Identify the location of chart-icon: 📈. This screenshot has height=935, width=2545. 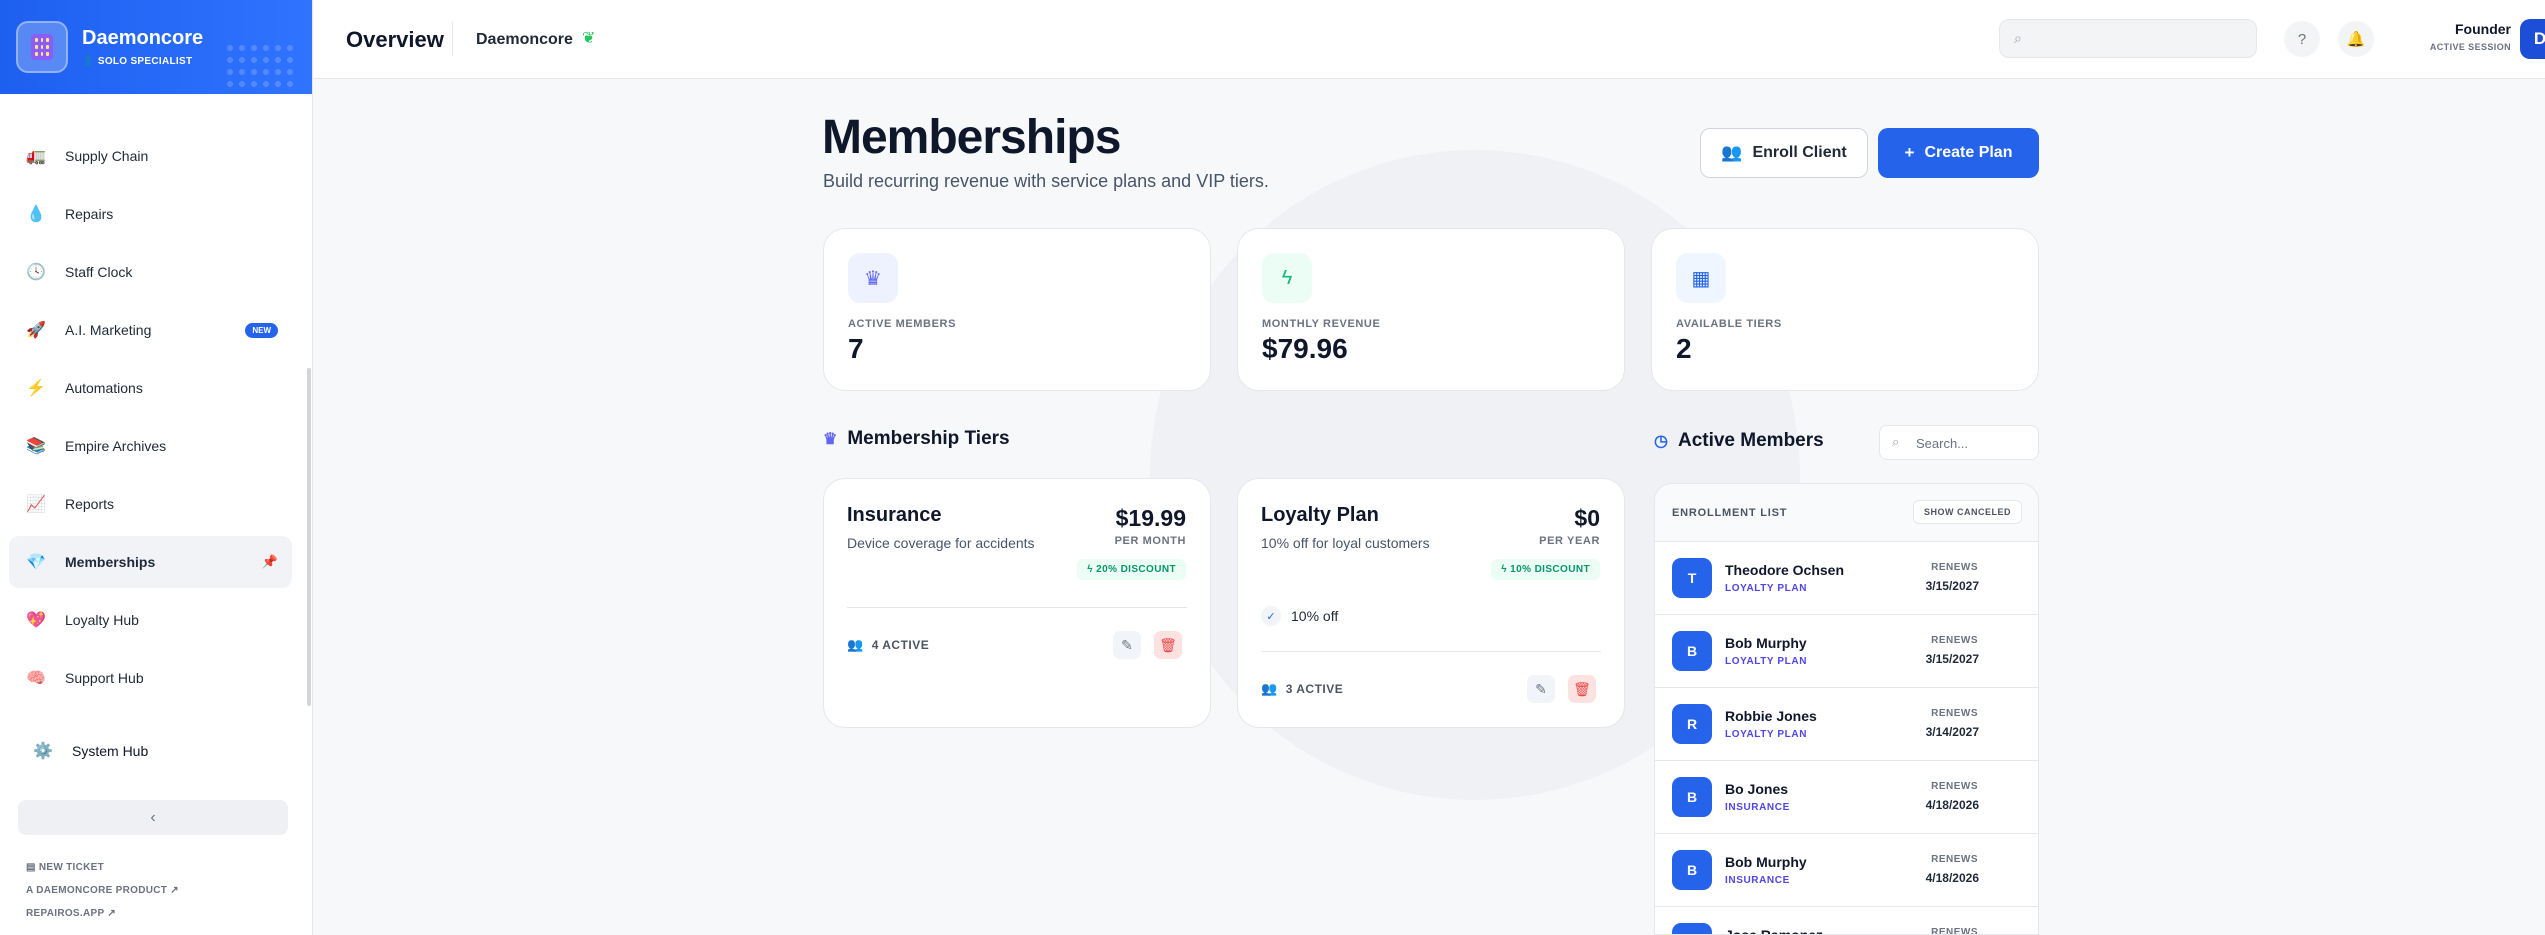
(36, 504).